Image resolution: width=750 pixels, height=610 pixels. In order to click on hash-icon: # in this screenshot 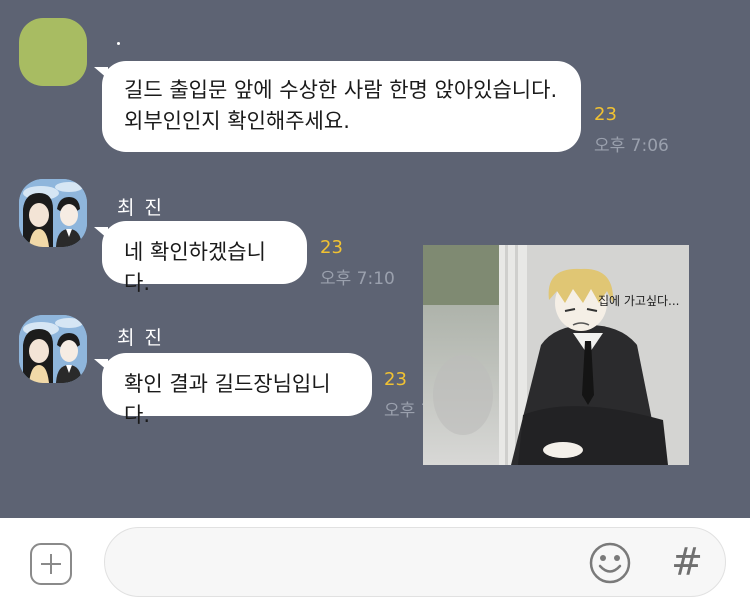, I will do `click(687, 562)`.